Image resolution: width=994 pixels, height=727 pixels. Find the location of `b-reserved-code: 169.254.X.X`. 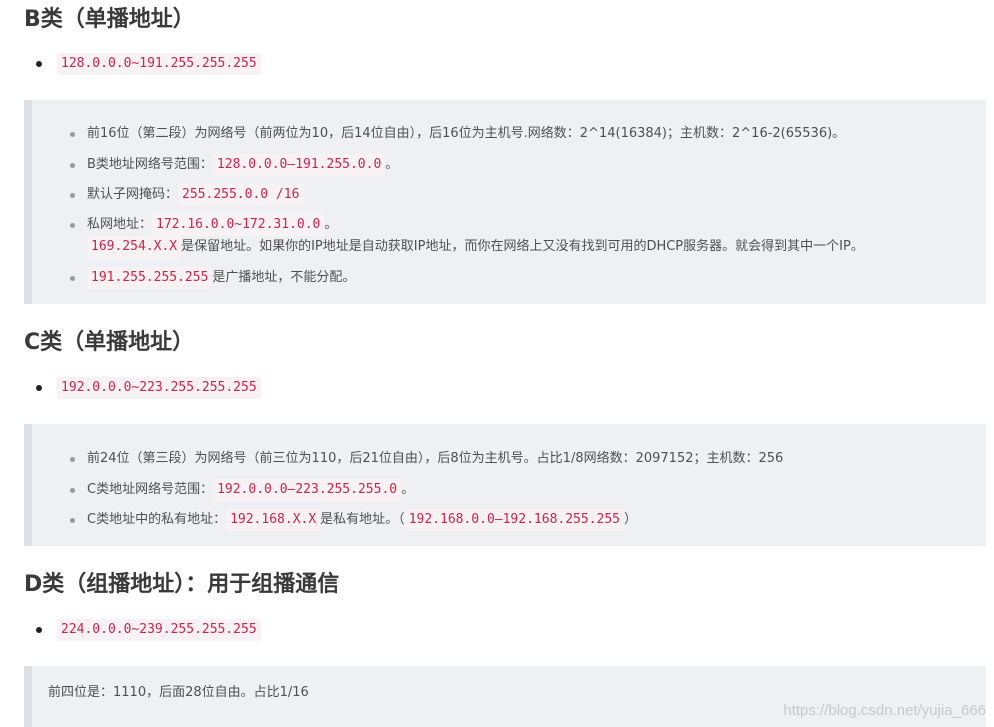

b-reserved-code: 169.254.X.X is located at coordinates (134, 247).